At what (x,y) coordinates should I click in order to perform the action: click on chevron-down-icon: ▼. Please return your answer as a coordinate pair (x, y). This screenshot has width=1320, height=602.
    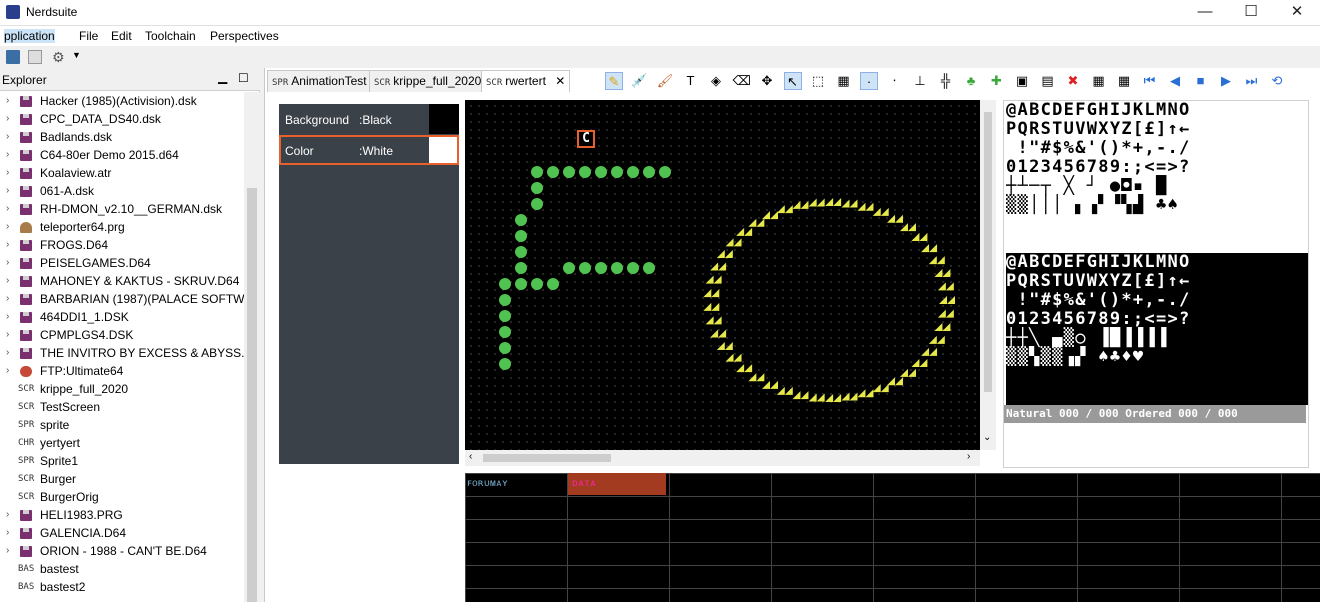
    Looking at the image, I should click on (76, 55).